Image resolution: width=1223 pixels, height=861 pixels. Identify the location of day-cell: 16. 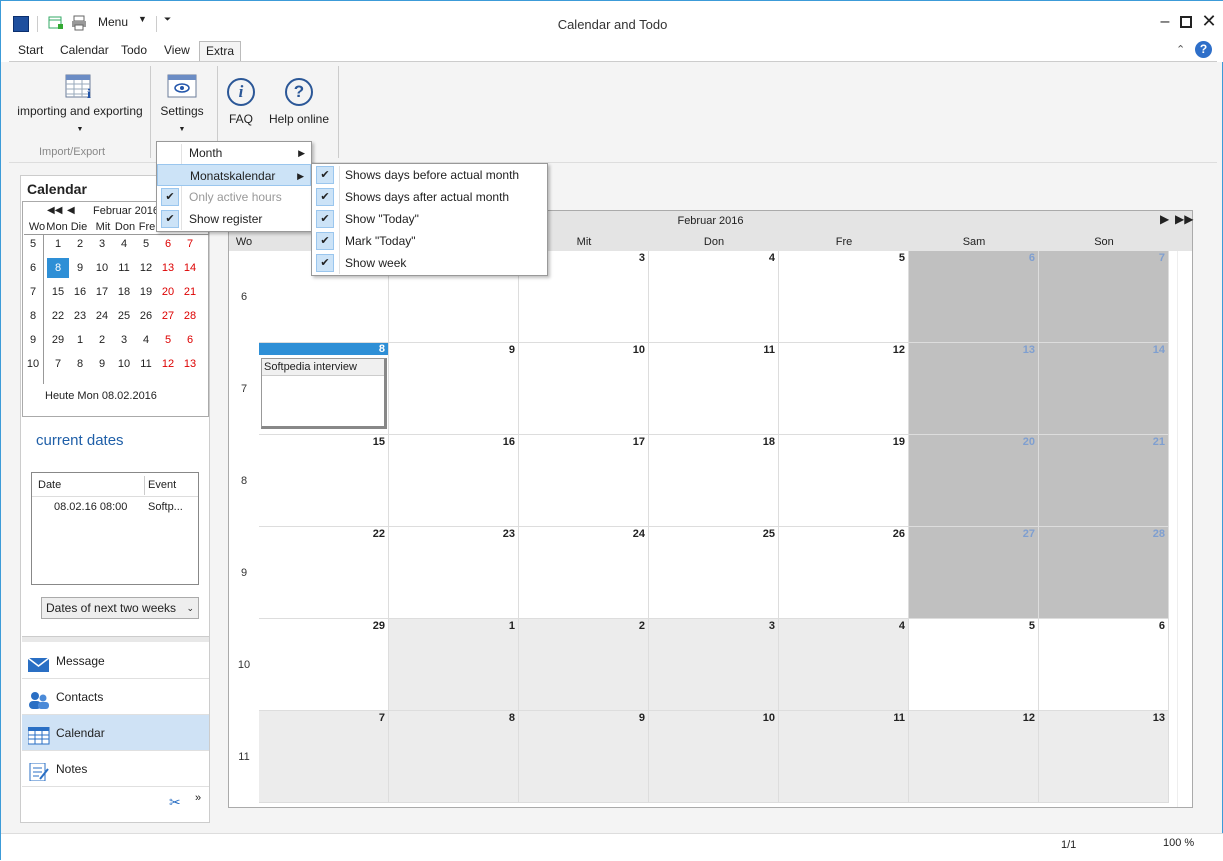
(454, 481).